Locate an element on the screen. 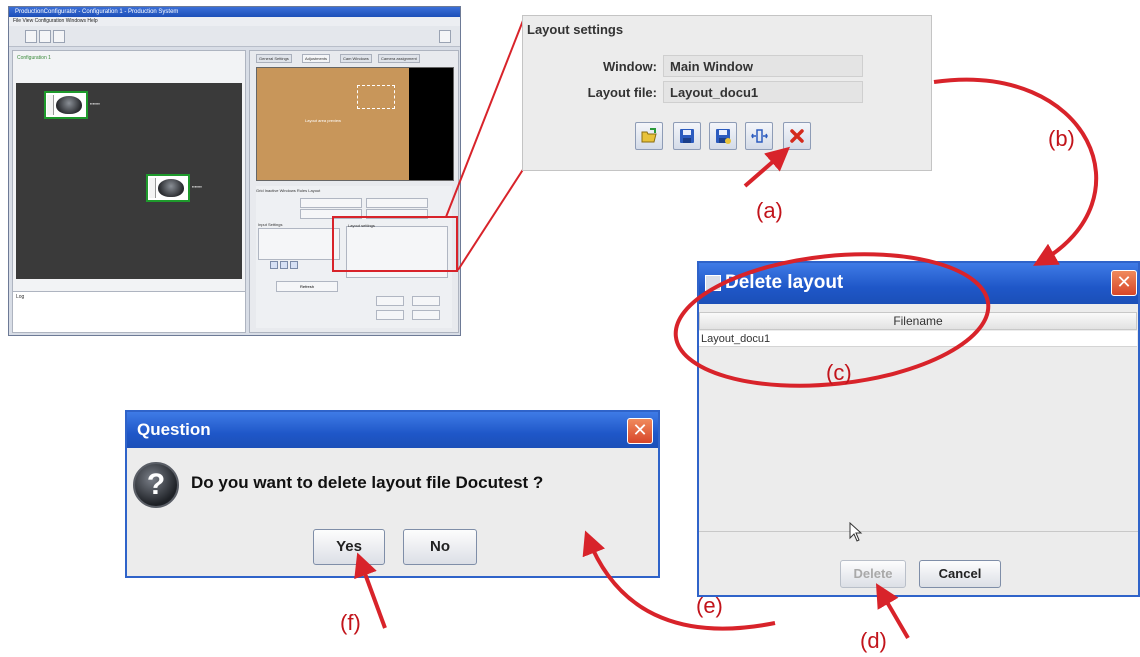 The height and width of the screenshot is (657, 1140). layout-settings-title: Layout settings is located at coordinates (575, 29).